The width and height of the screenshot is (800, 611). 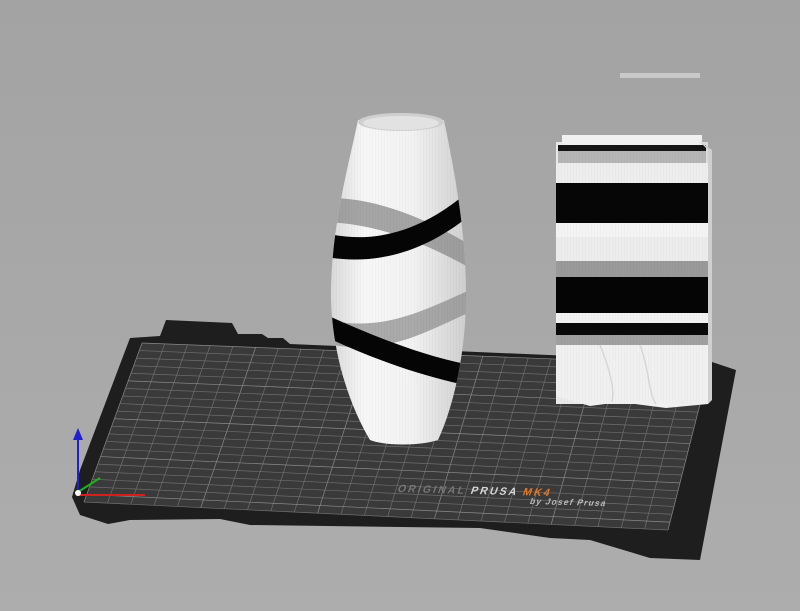 What do you see at coordinates (568, 502) in the screenshot?
I see `bed-byline: by Josef Prusa` at bounding box center [568, 502].